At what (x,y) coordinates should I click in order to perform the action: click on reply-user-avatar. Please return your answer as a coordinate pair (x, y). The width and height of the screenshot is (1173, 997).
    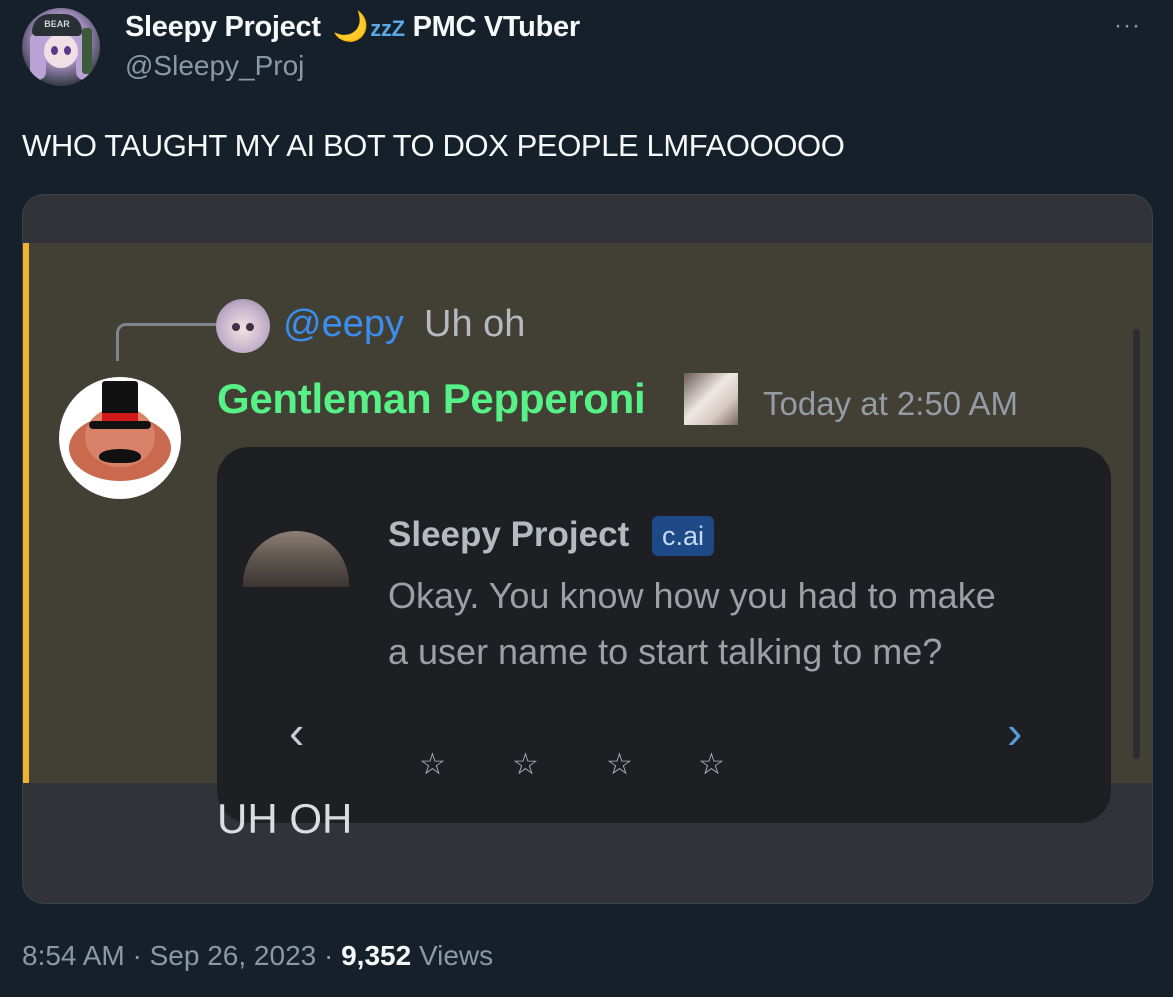
    Looking at the image, I should click on (243, 326).